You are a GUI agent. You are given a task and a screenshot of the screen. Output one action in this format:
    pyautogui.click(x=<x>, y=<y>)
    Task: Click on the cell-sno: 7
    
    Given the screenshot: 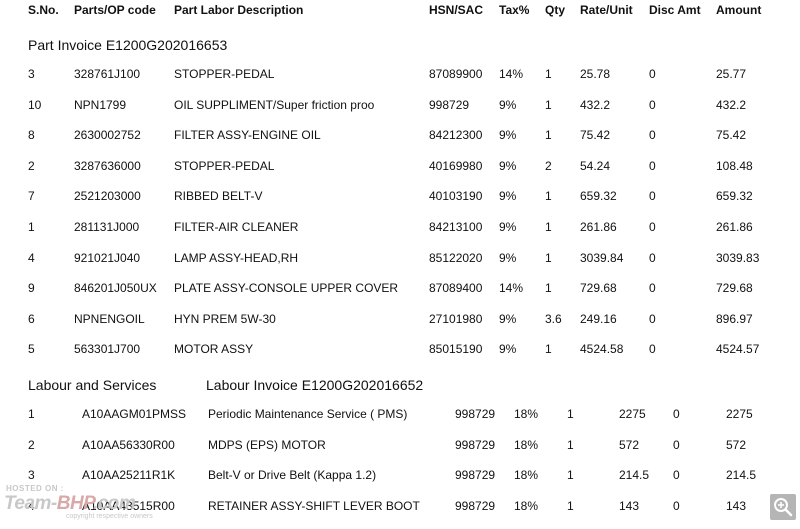 What is the action you would take?
    pyautogui.click(x=31, y=196)
    